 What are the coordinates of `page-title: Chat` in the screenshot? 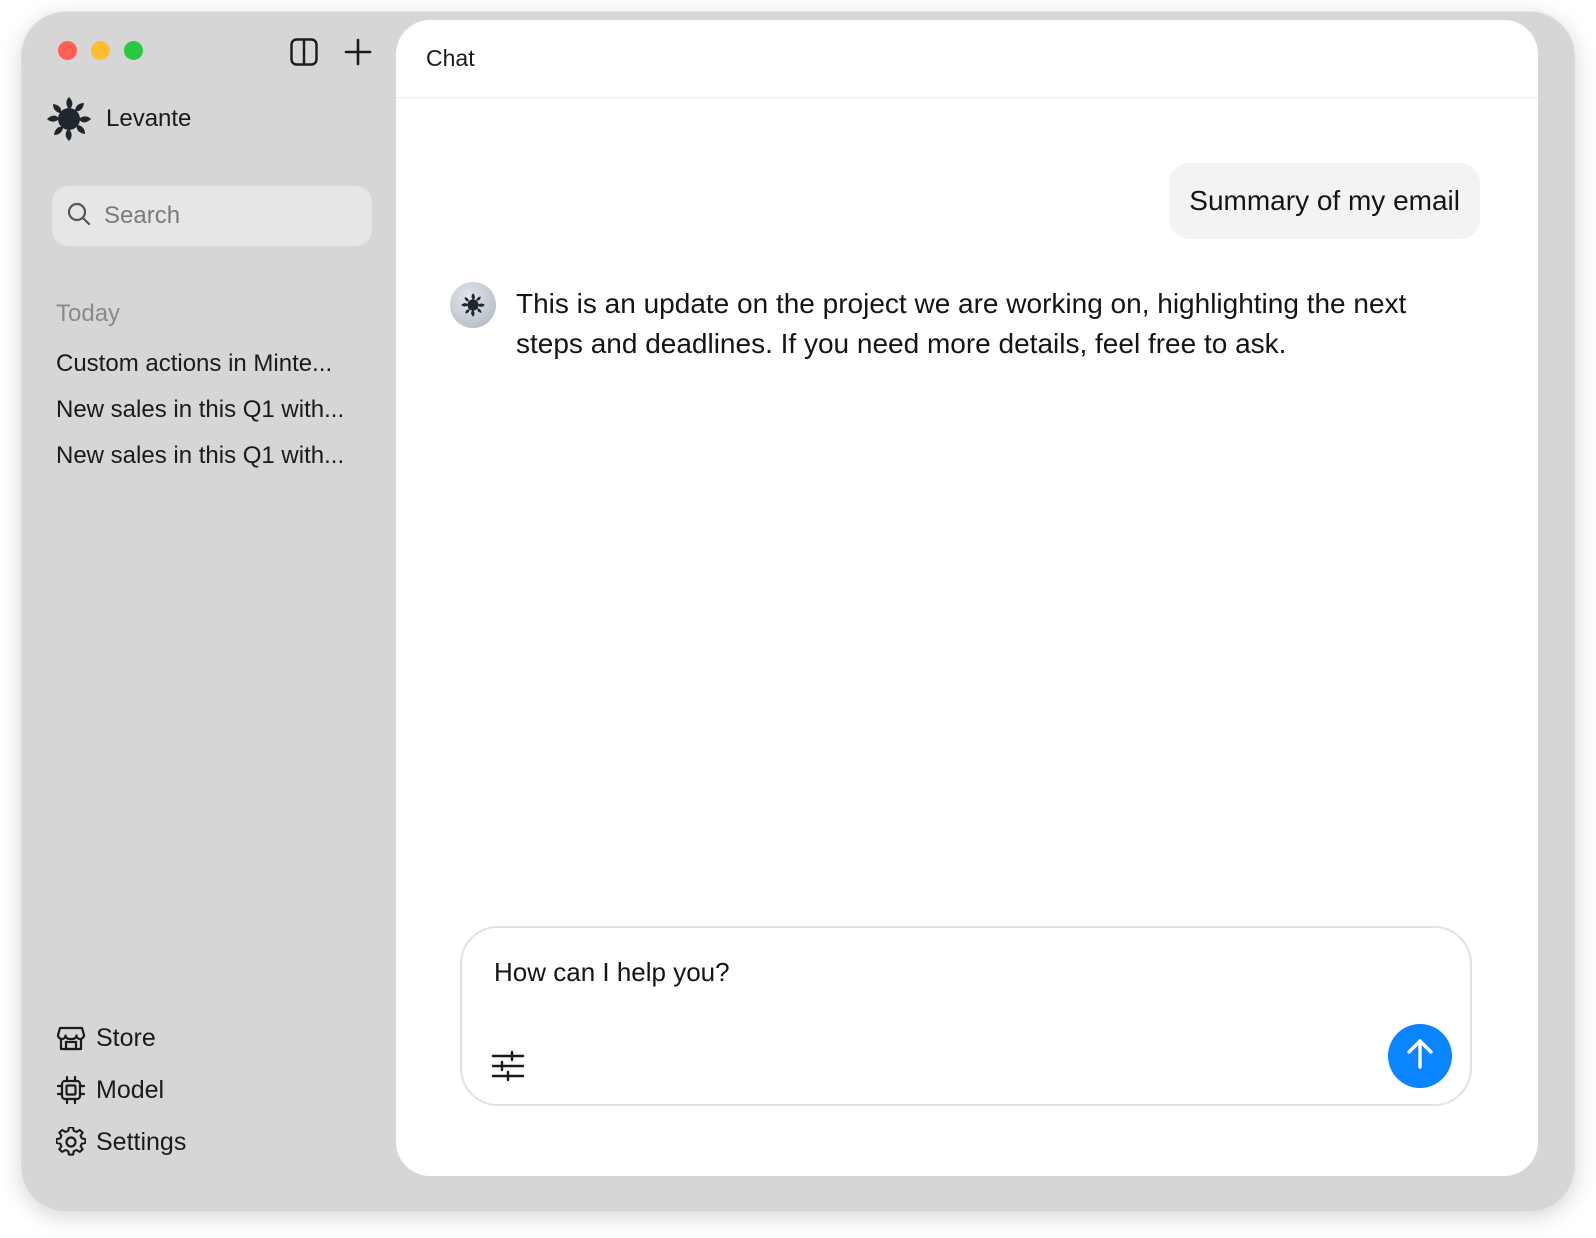 It's located at (450, 58).